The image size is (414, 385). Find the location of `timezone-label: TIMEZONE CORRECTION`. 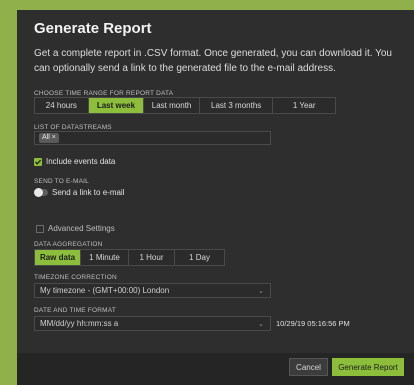

timezone-label: TIMEZONE CORRECTION is located at coordinates (75, 277).